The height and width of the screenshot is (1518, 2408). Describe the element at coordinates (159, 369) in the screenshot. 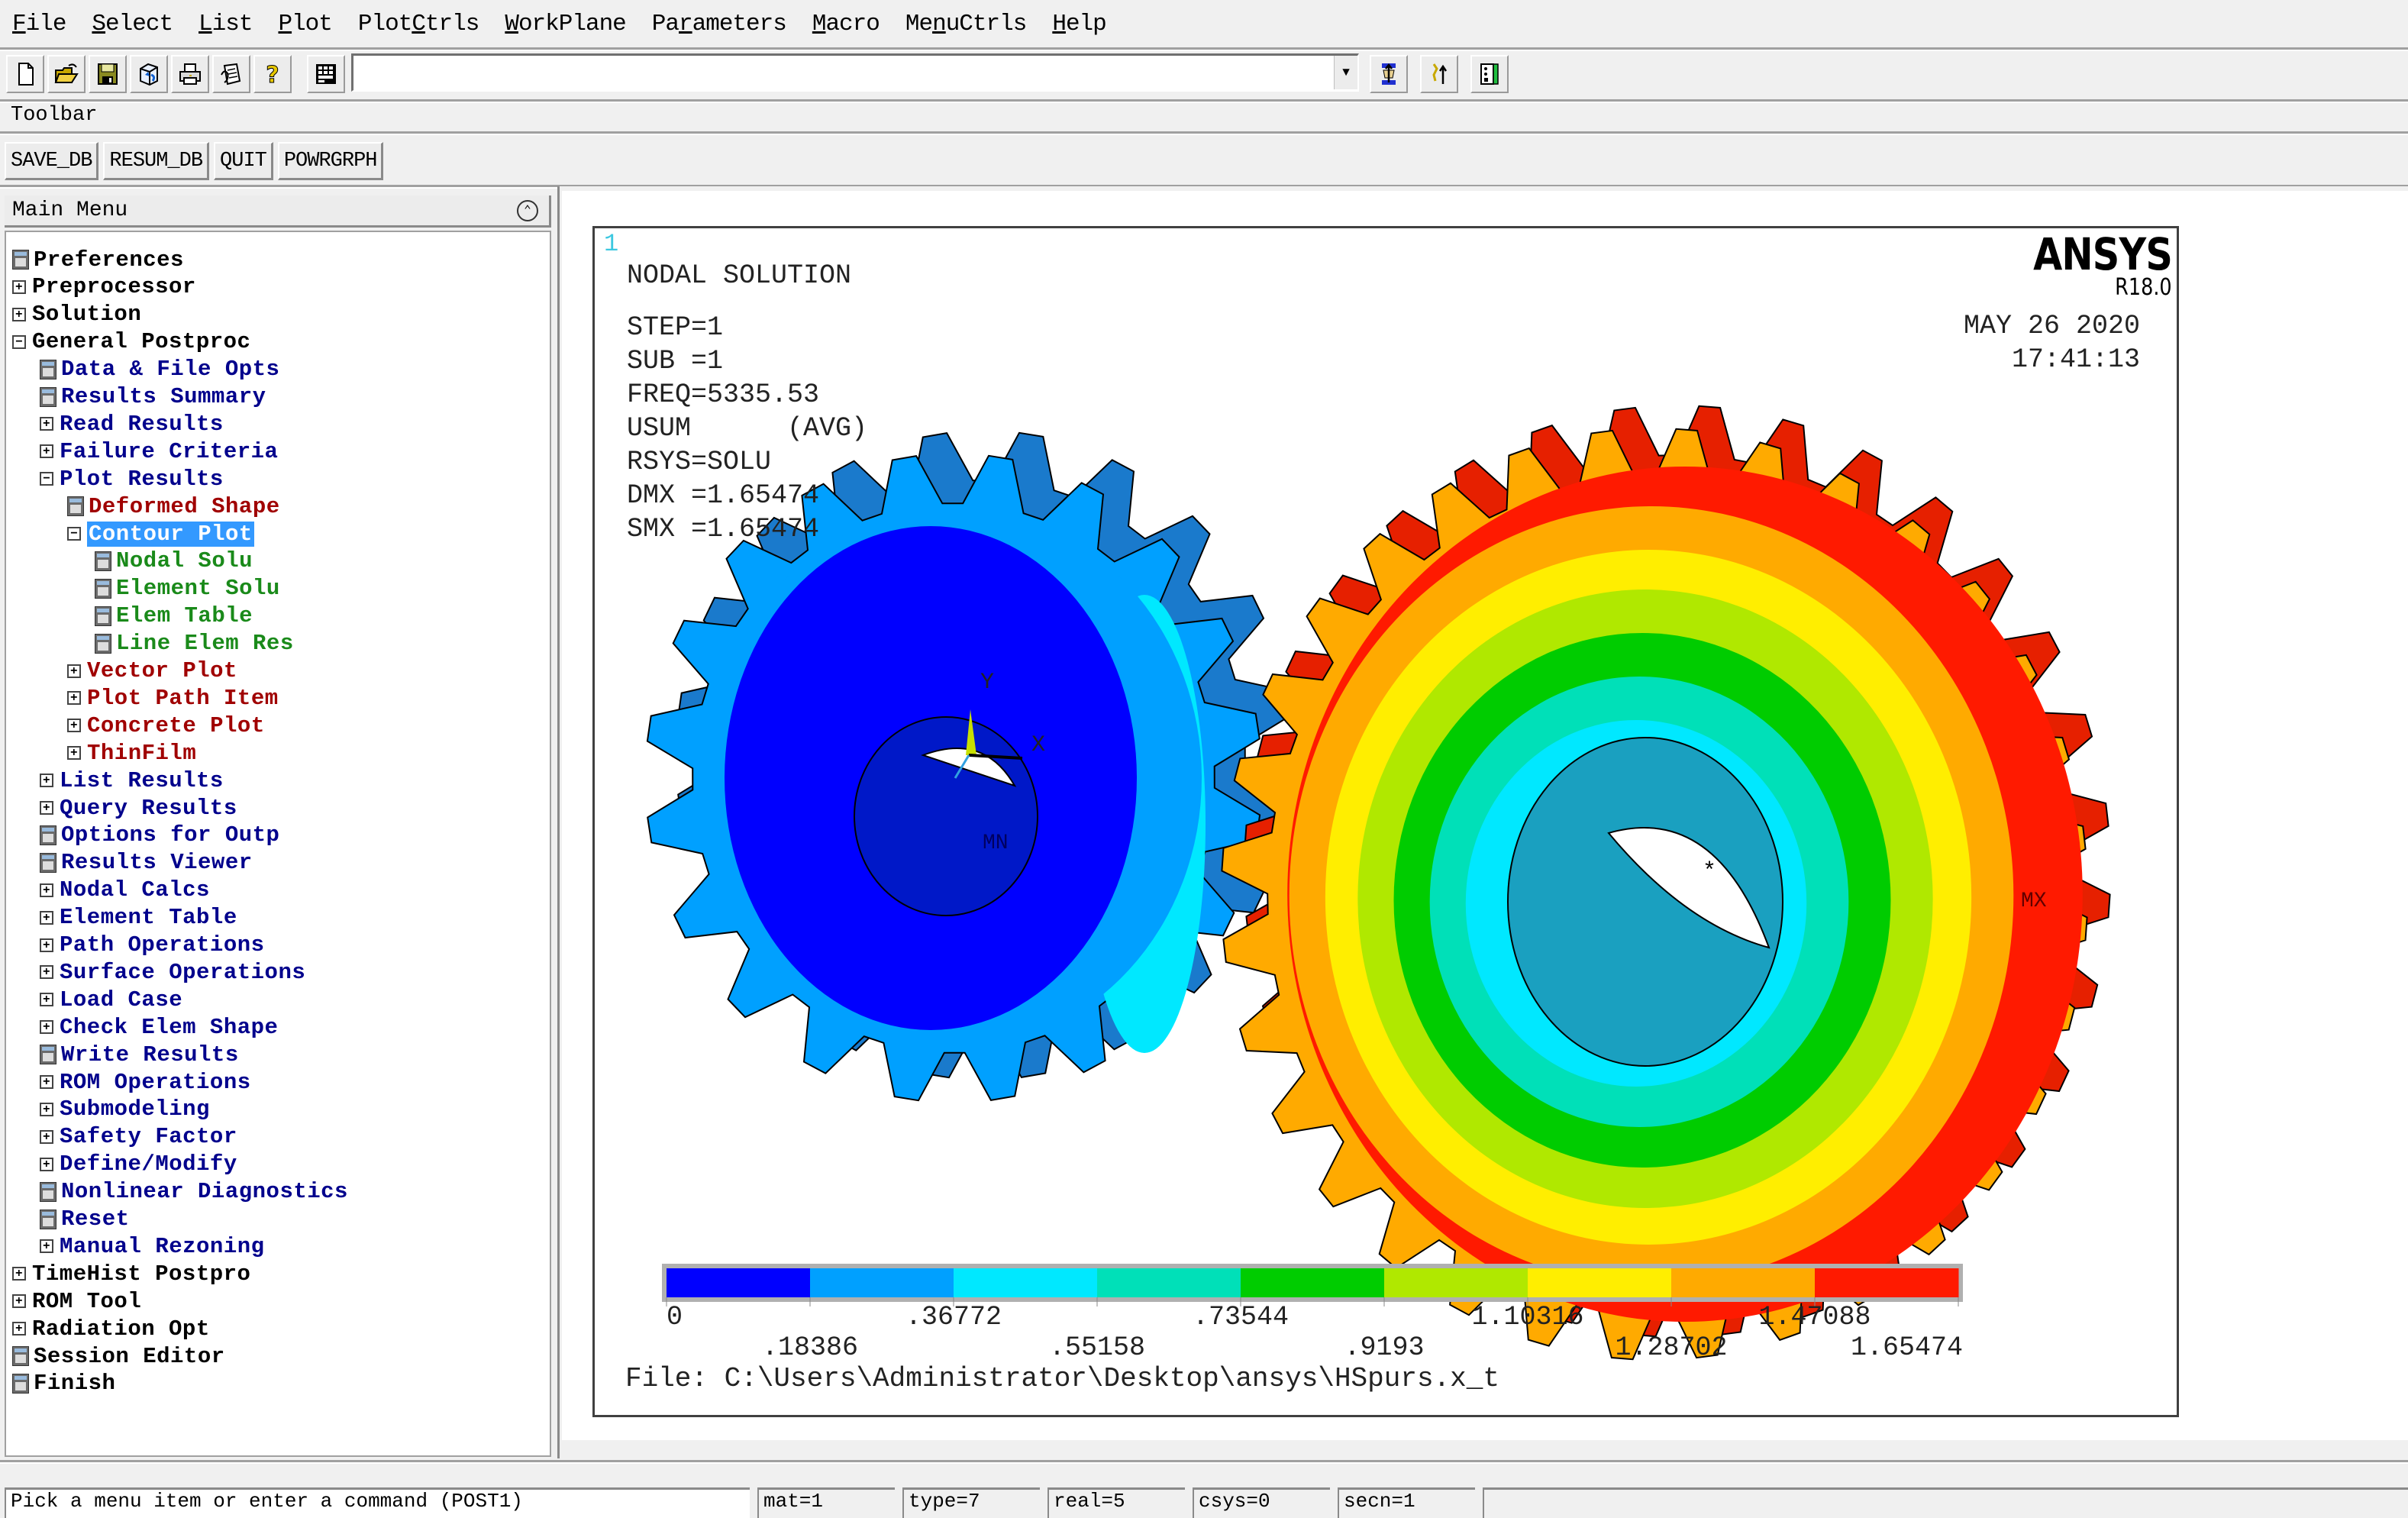

I see `menu-tree-item: Data & File Opts` at that location.